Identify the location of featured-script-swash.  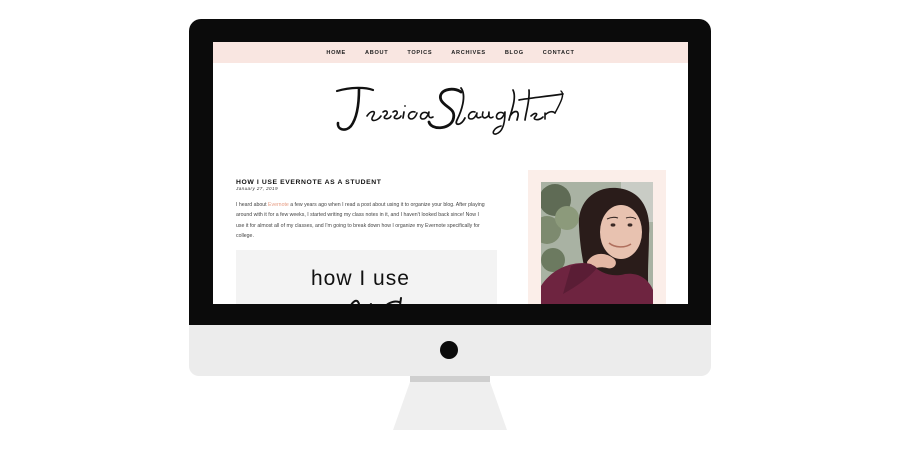
(376, 300).